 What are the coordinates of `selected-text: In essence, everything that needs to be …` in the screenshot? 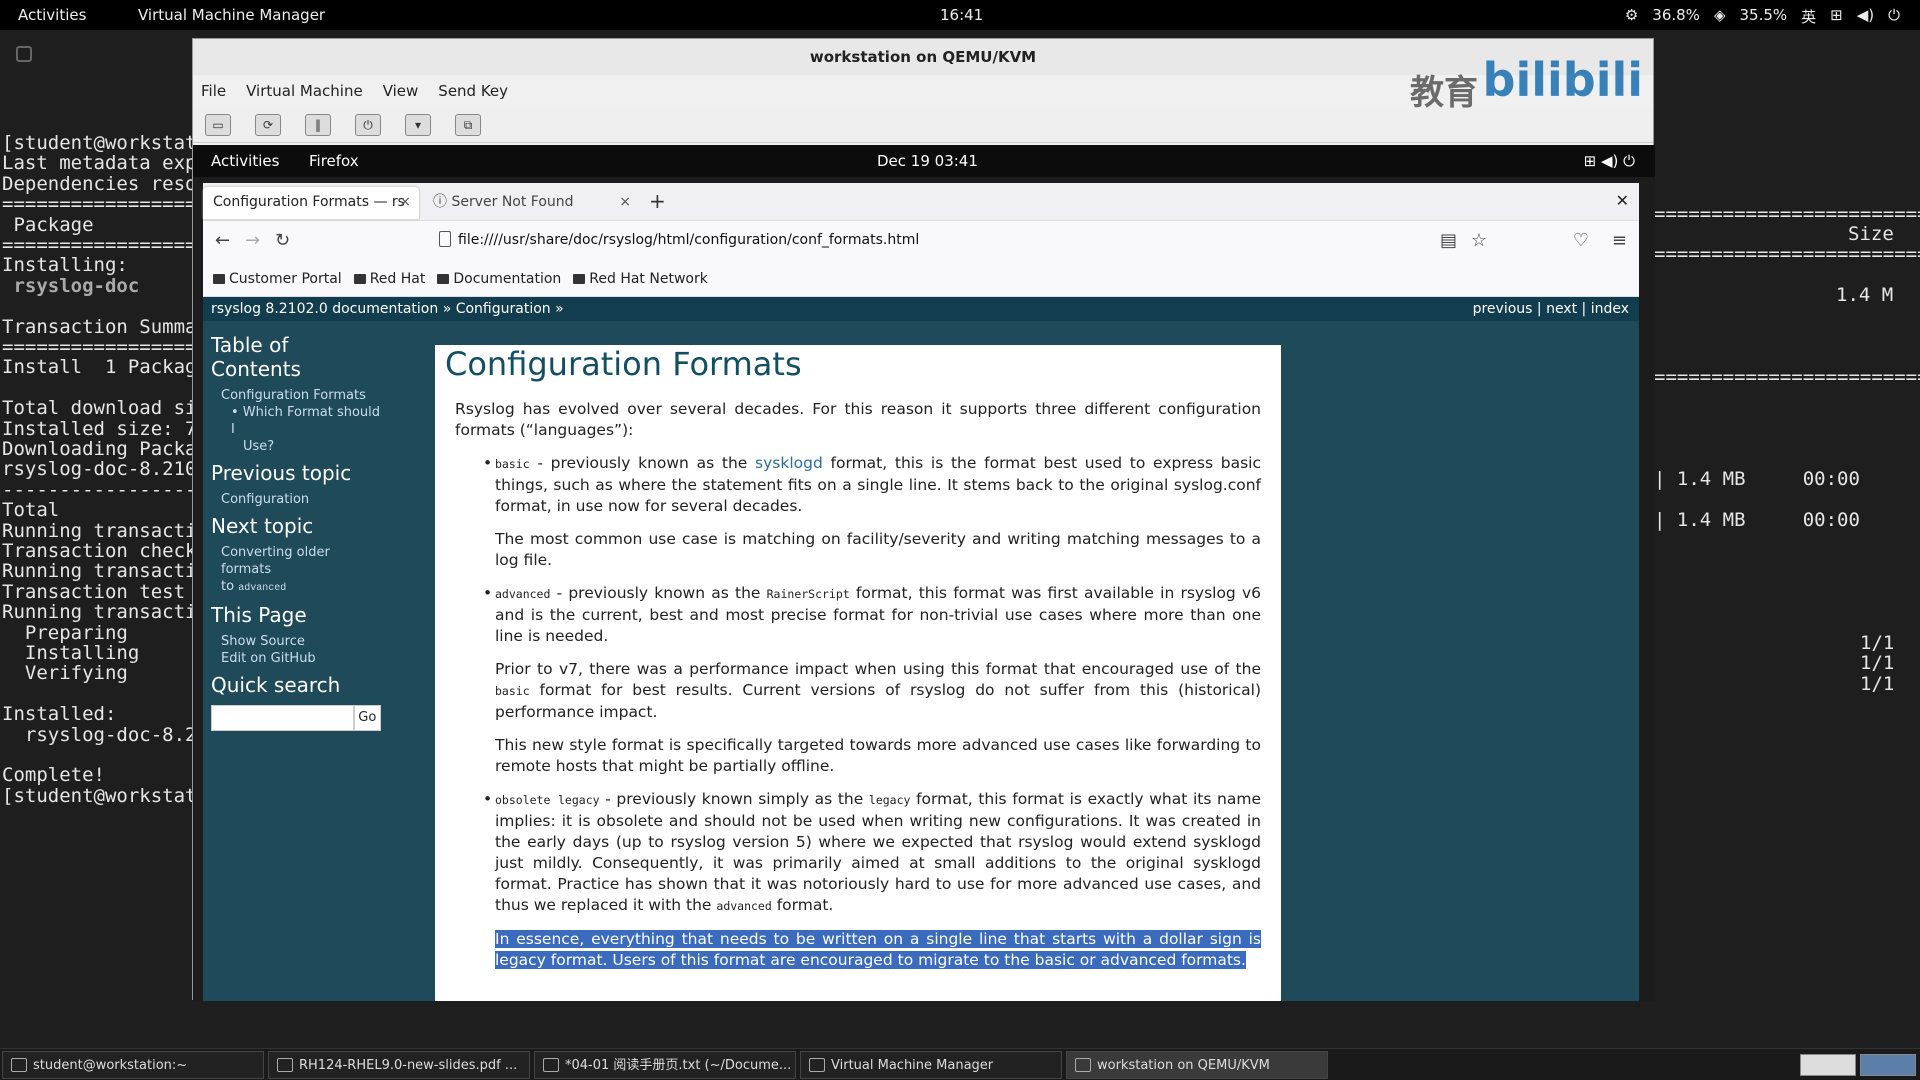 It's located at (878, 949).